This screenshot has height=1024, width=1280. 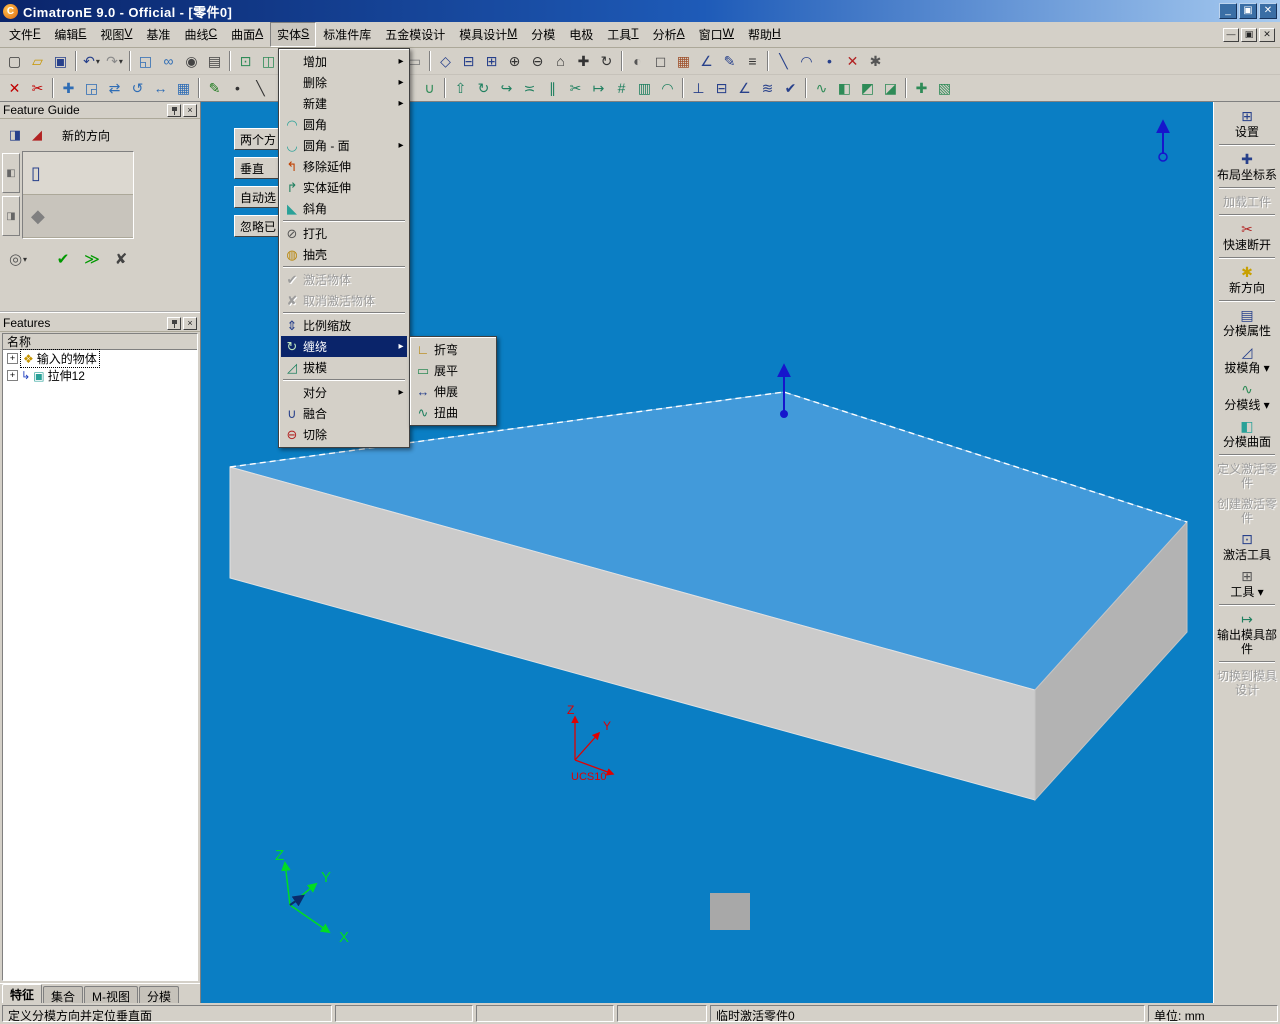 I want to click on measure-icon: ∠, so click(x=706, y=61).